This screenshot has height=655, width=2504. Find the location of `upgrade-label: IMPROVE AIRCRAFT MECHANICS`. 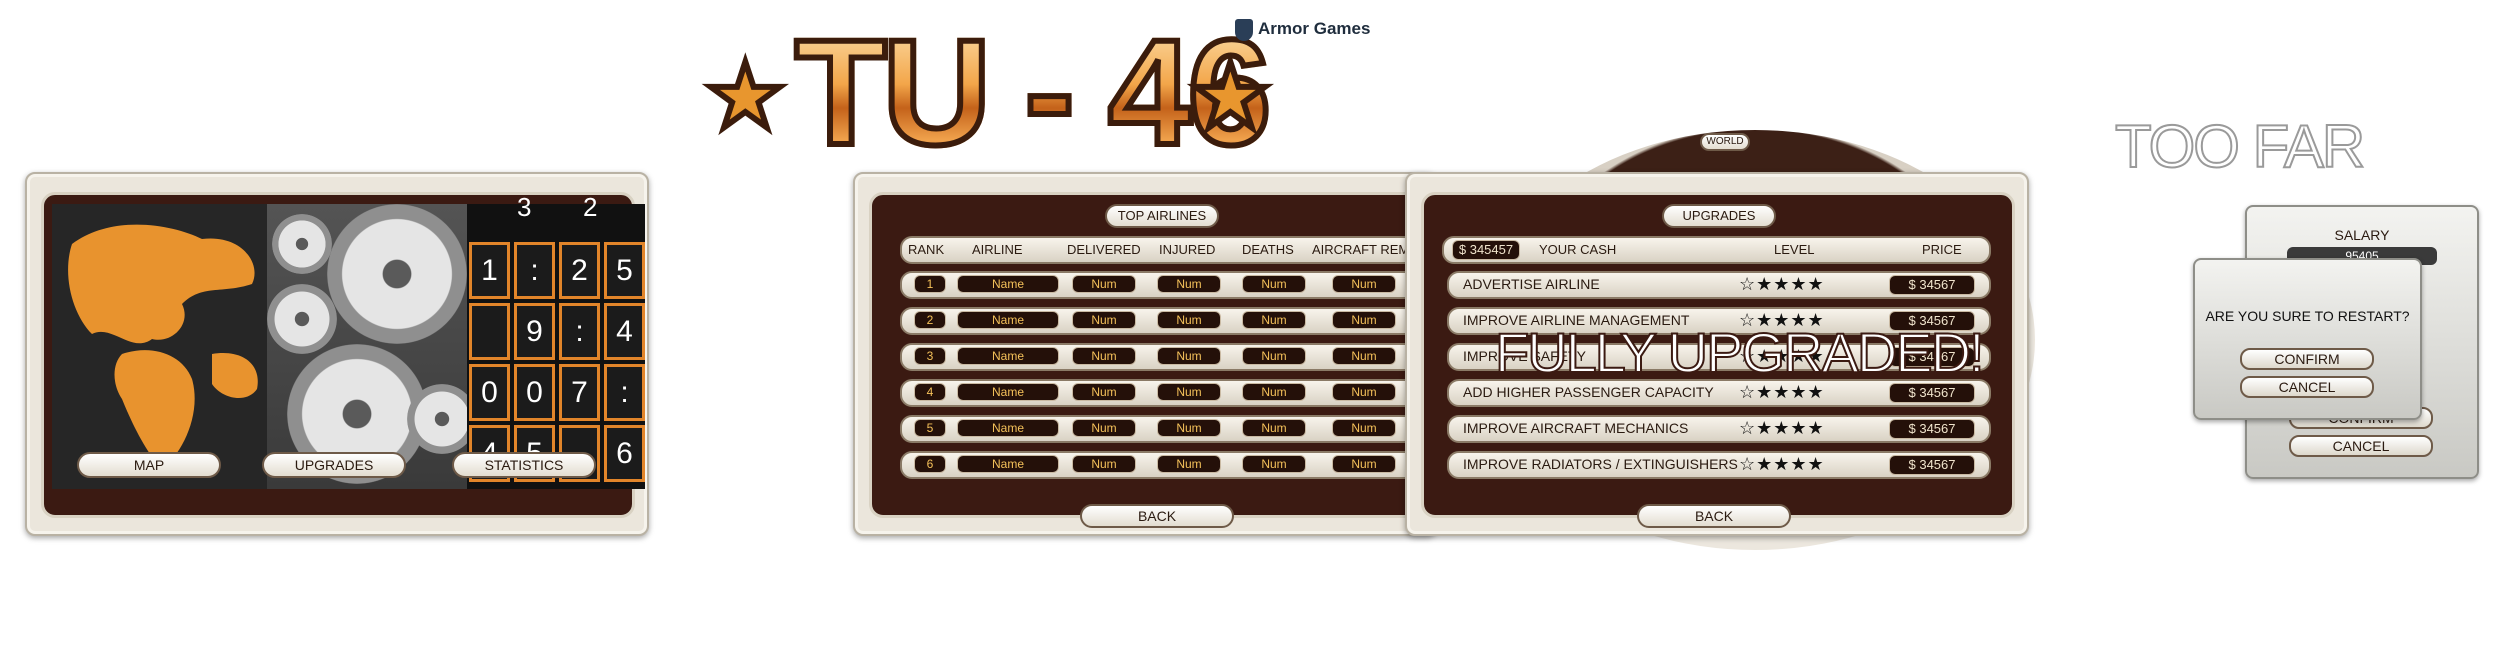

upgrade-label: IMPROVE AIRCRAFT MECHANICS is located at coordinates (1576, 428).